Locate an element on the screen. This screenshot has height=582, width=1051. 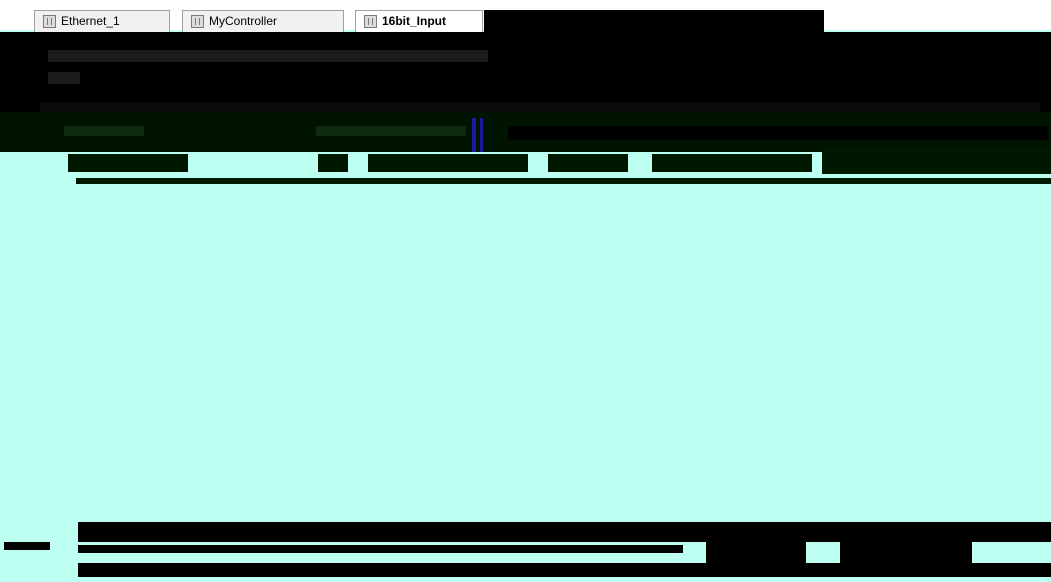
bottom-input is located at coordinates (380, 549).